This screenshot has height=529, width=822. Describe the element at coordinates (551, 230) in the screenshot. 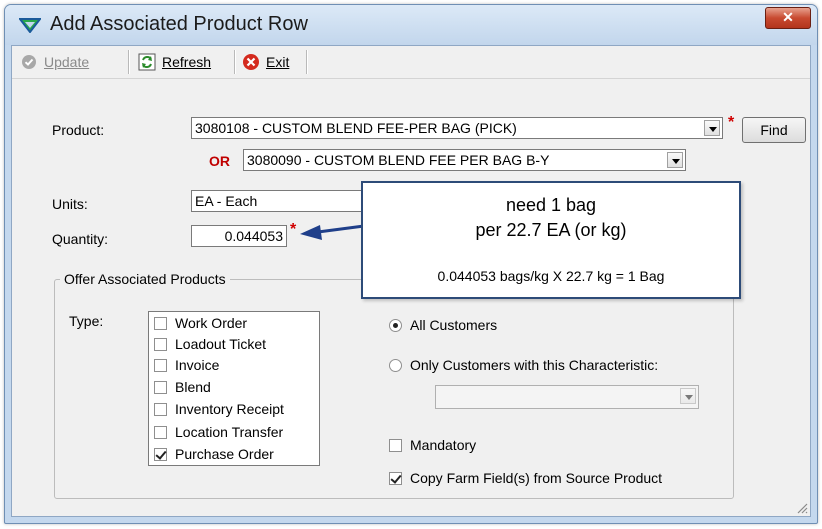

I see `callout-line-2: per 22.7 EA (or kg)` at that location.